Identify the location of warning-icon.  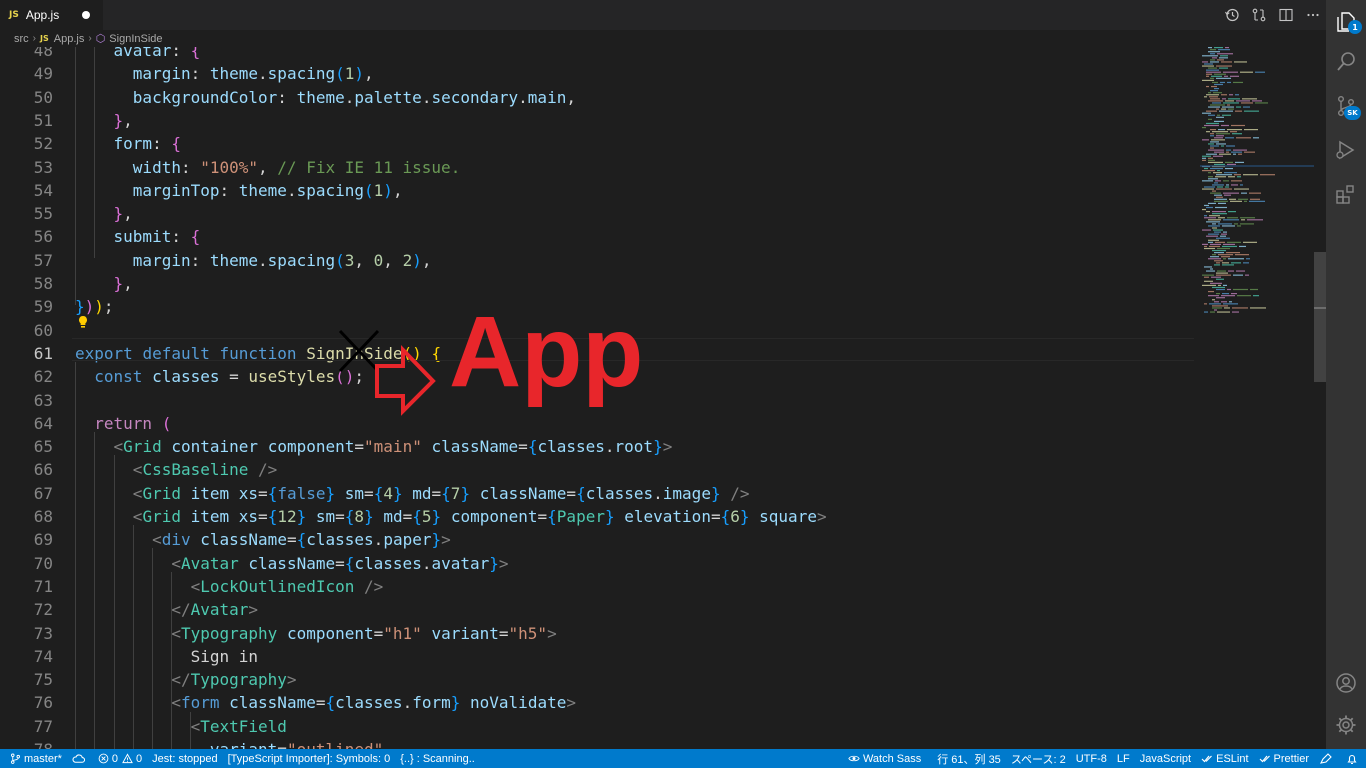
(127, 758).